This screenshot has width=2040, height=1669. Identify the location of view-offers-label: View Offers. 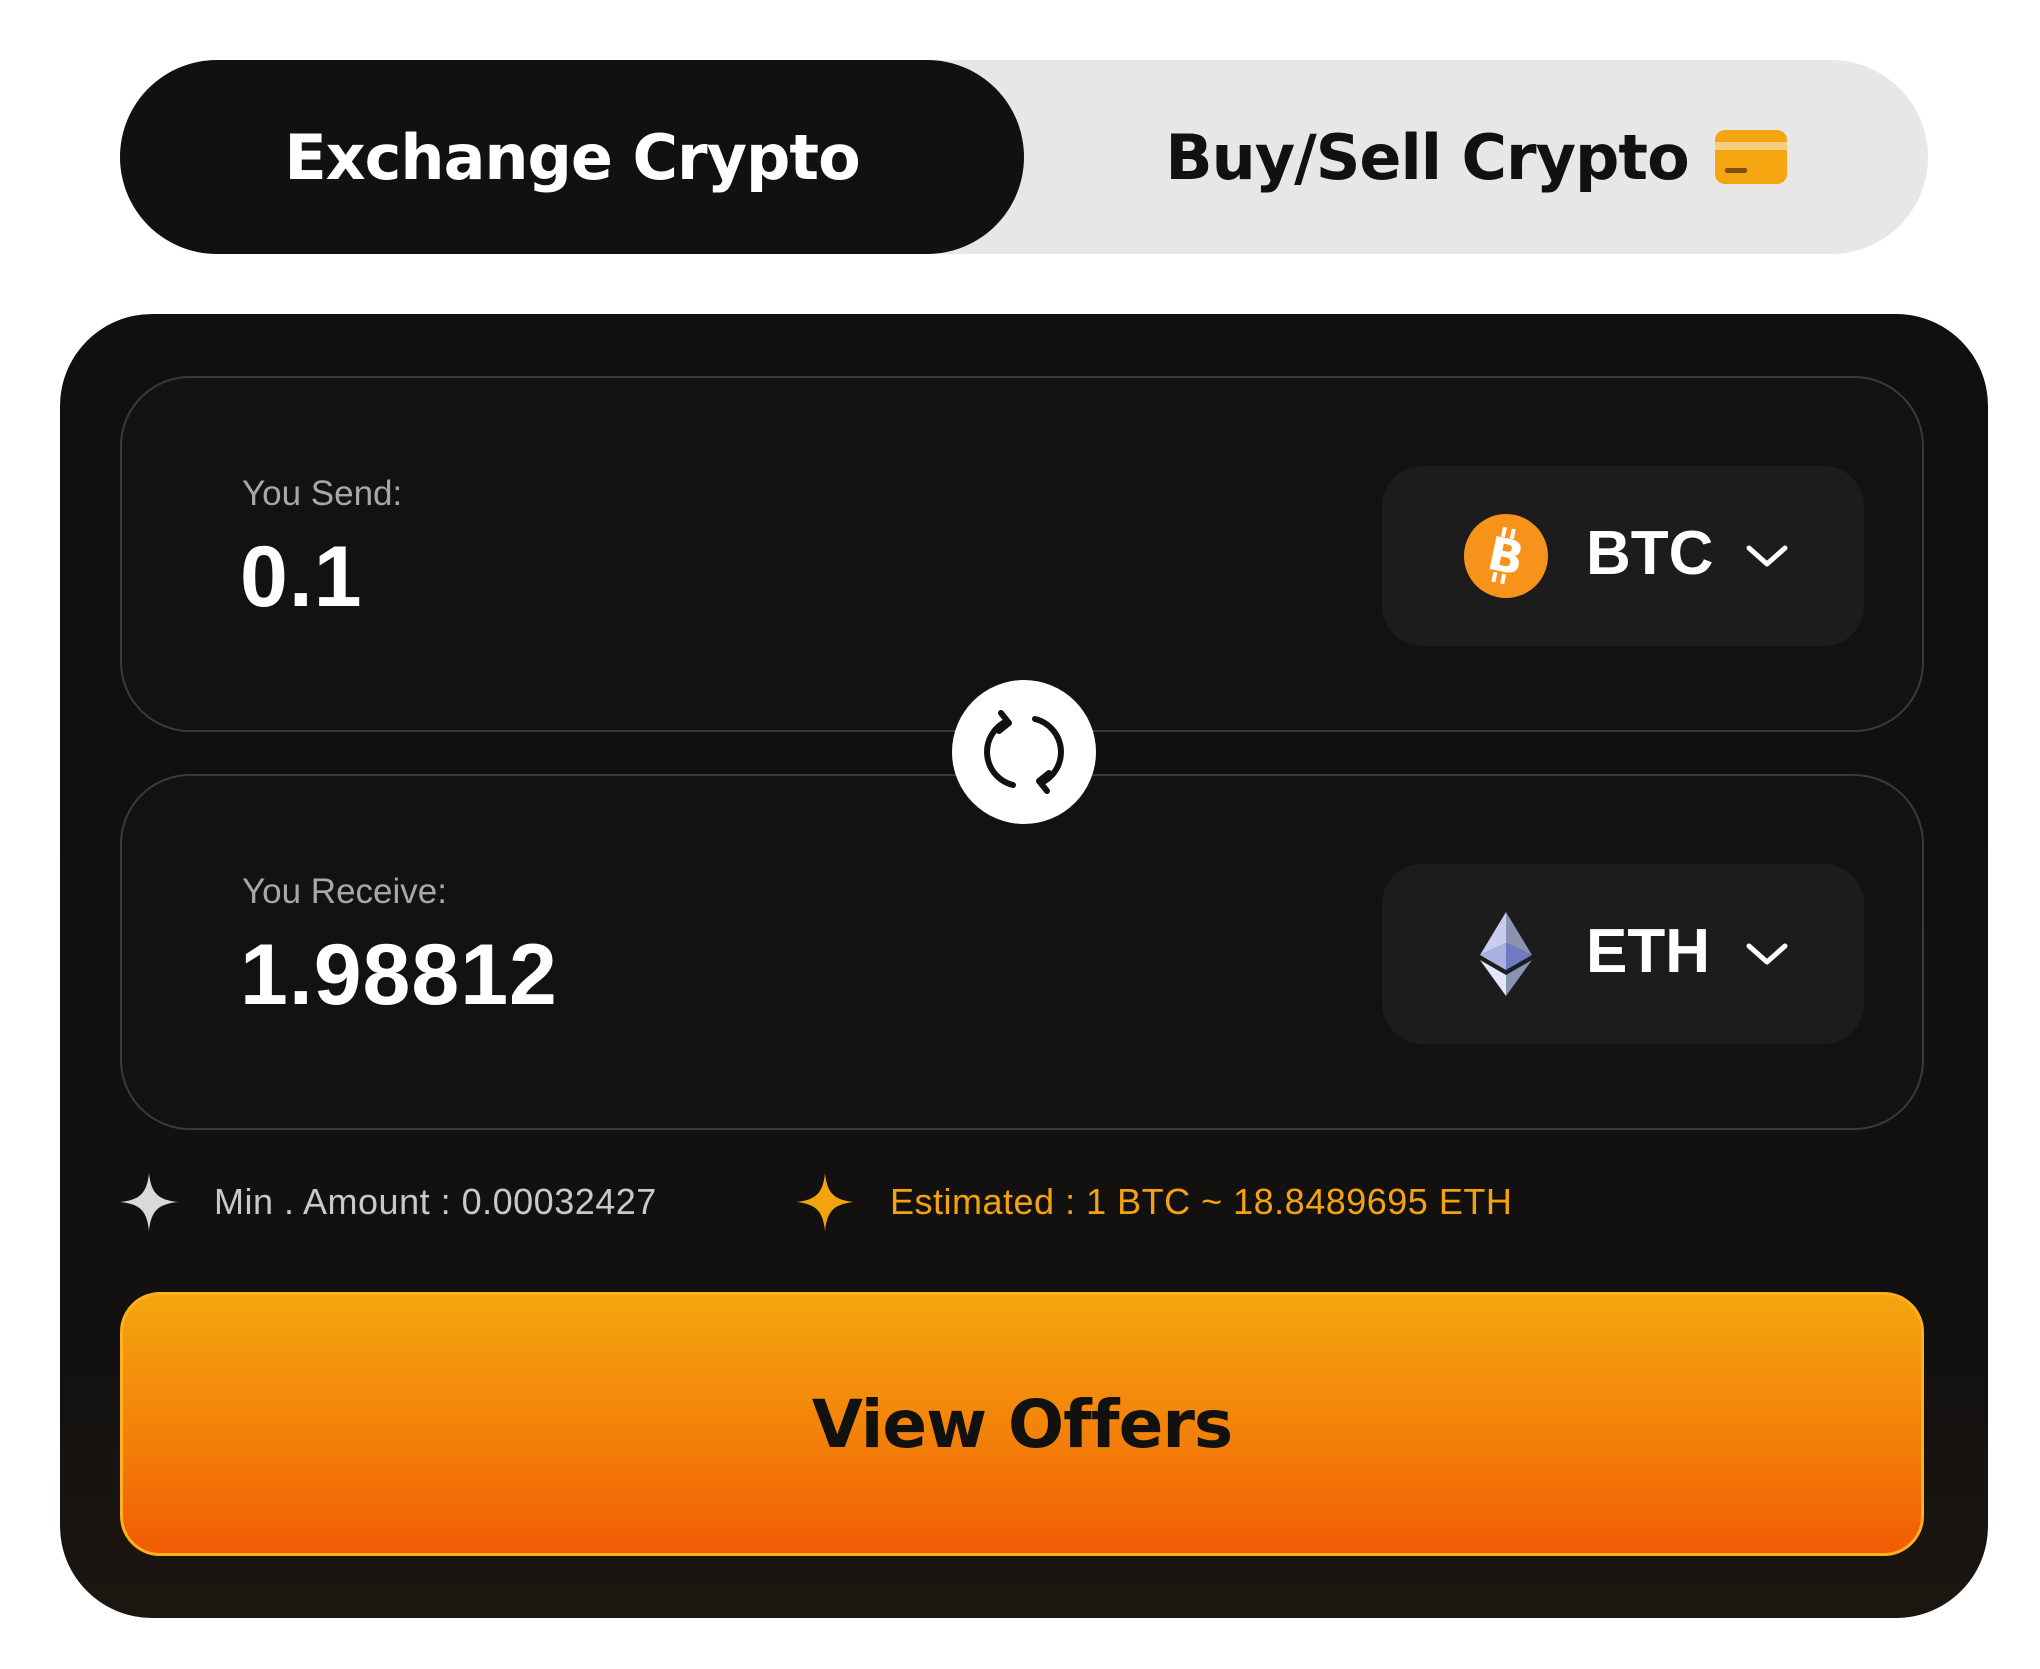
(1022, 1424).